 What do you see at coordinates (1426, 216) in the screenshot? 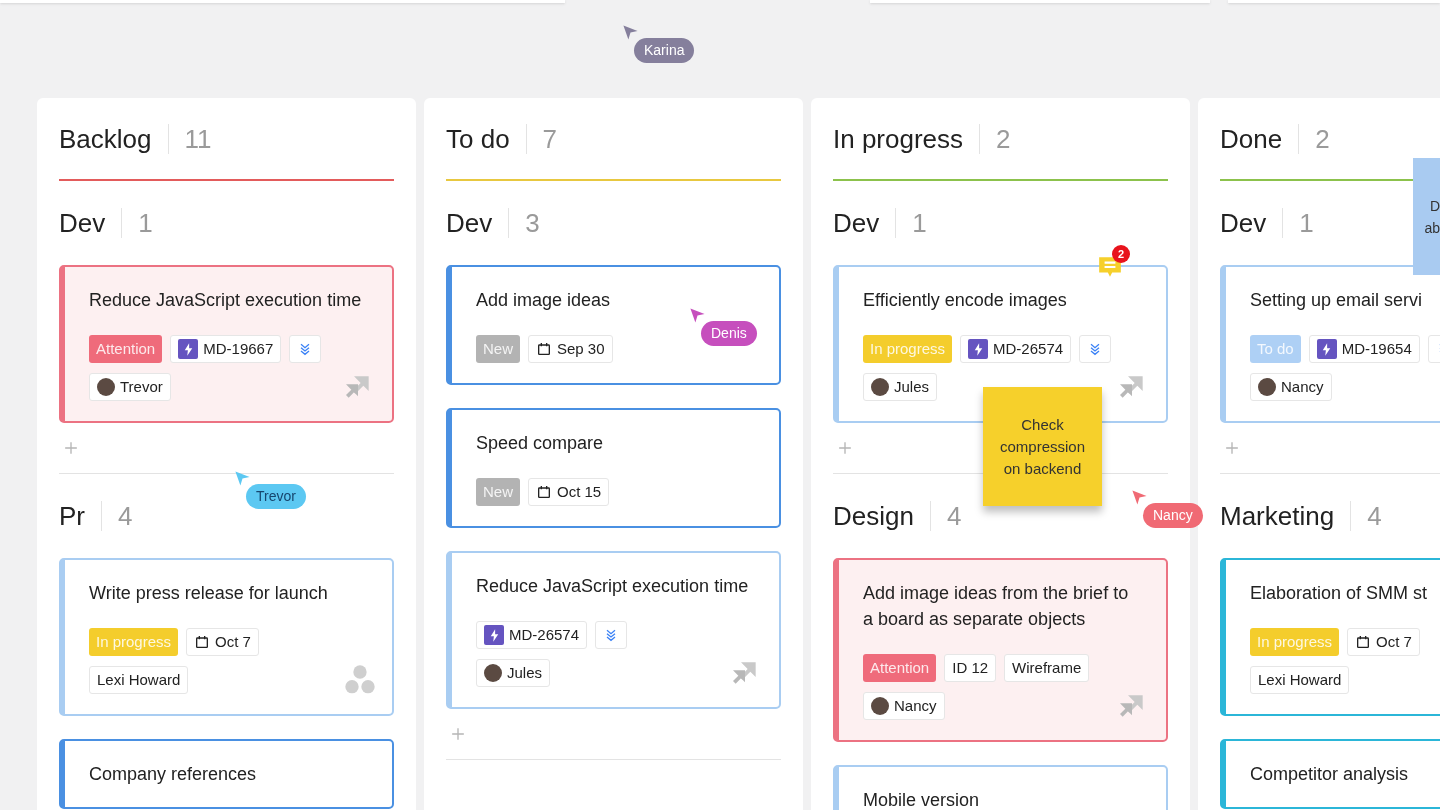
I see `sticky-note: D ab` at bounding box center [1426, 216].